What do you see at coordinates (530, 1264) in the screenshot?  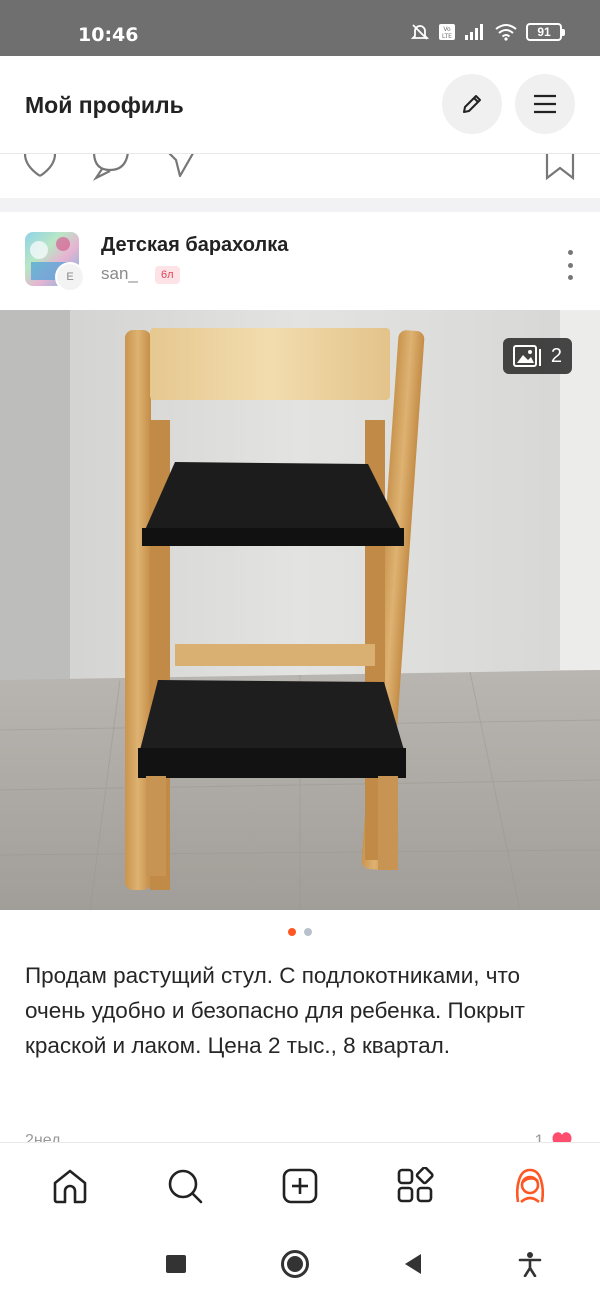 I see `accessibility-icon` at bounding box center [530, 1264].